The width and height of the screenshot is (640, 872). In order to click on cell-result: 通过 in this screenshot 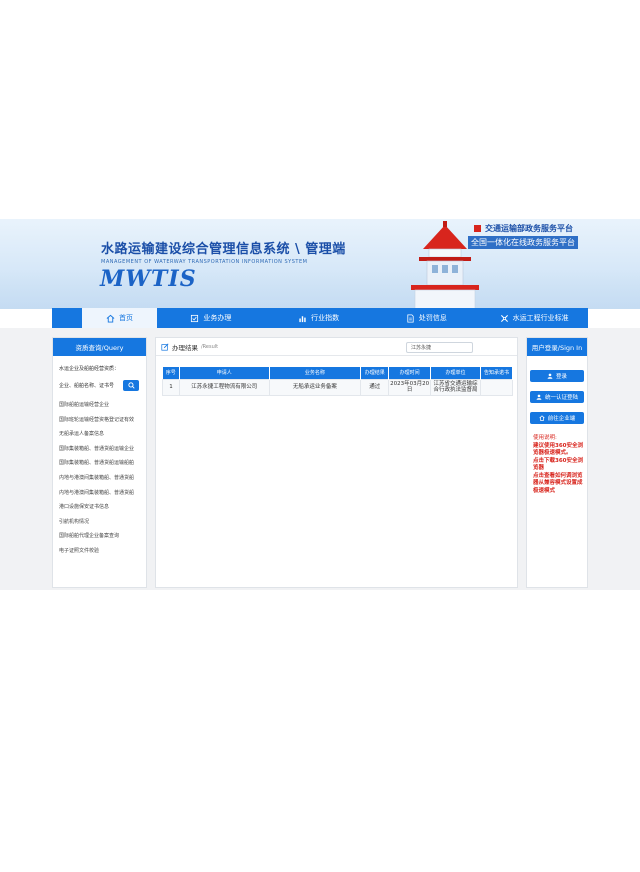, I will do `click(375, 387)`.